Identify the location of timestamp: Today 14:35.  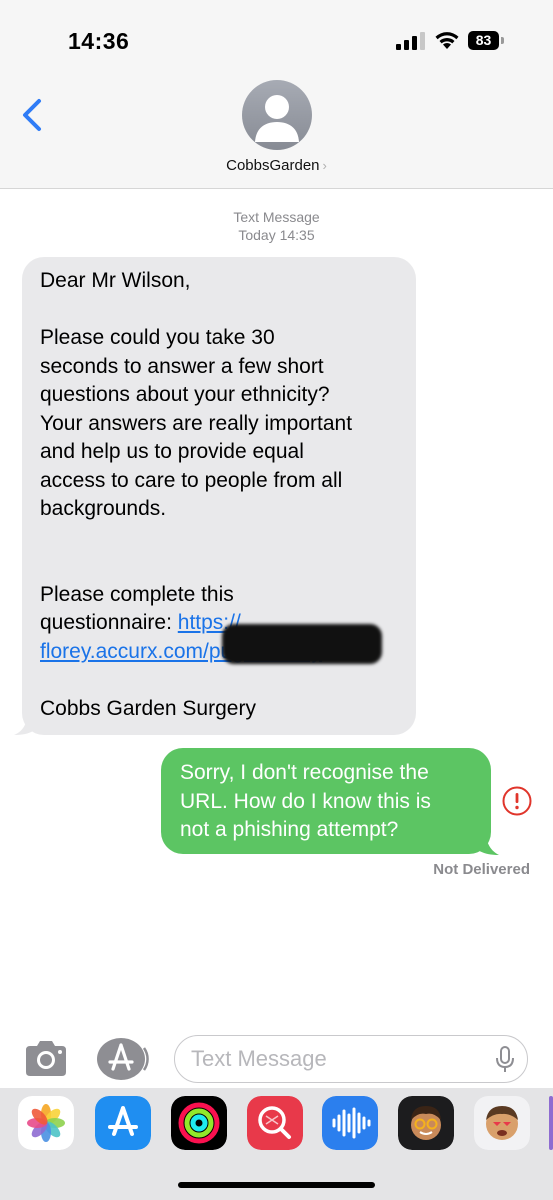
(276, 235).